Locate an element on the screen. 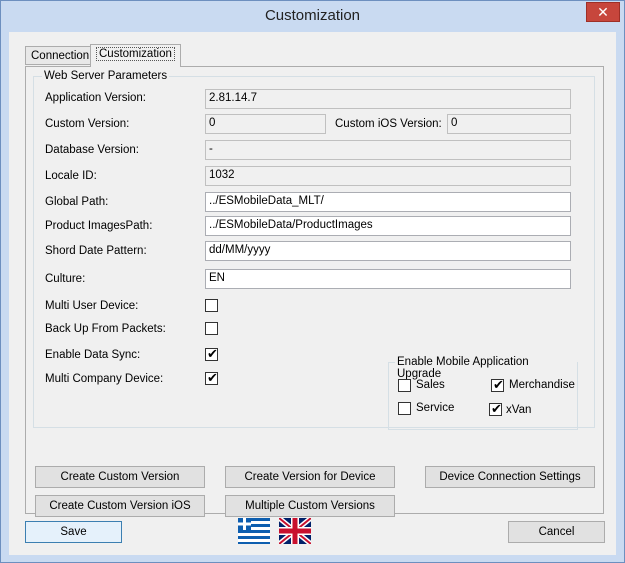  sales-label: Sales is located at coordinates (430, 385).